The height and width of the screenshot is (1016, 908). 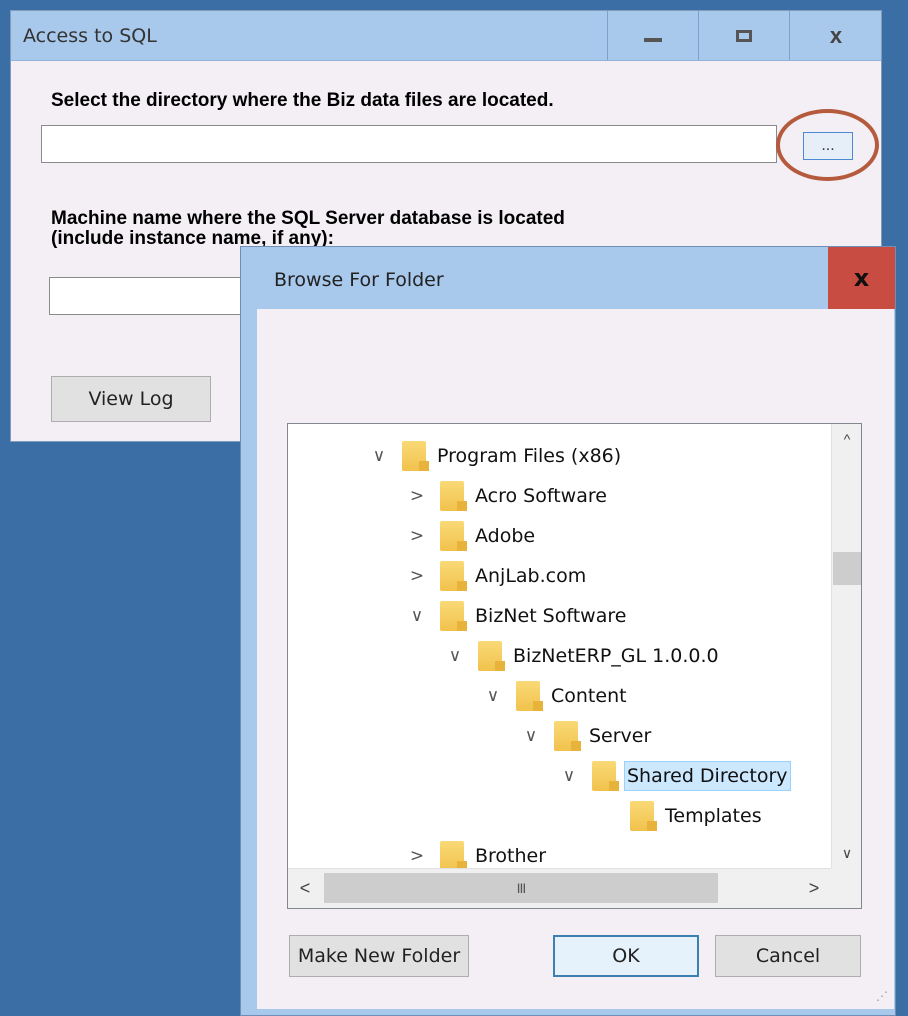 I want to click on scroll-corner, so click(x=846, y=888).